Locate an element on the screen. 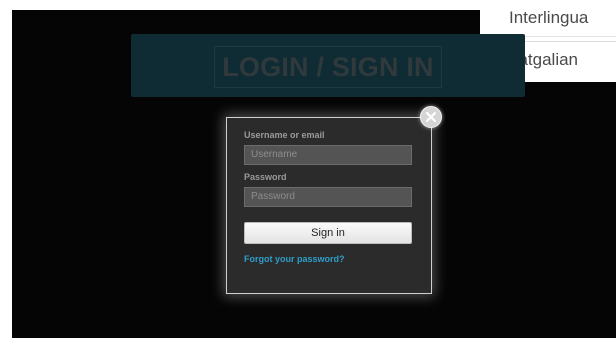 The height and width of the screenshot is (338, 616). forgot-password-link: Forgot your password? is located at coordinates (294, 259).